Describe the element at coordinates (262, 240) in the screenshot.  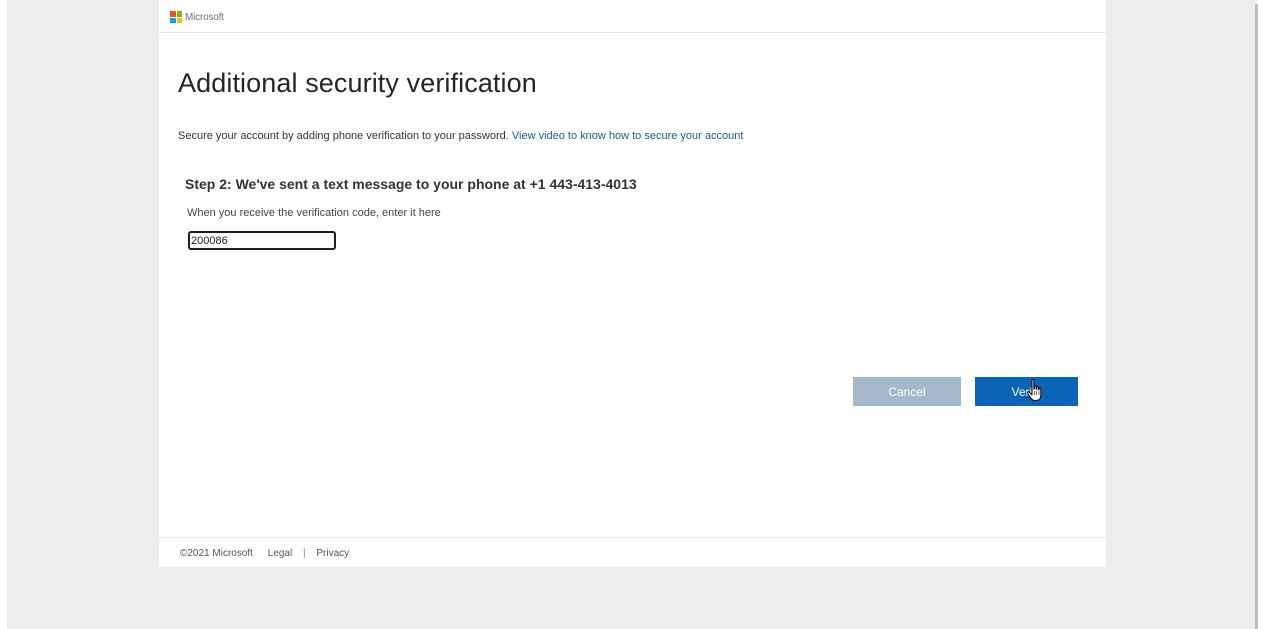
I see `verification-code-input` at that location.